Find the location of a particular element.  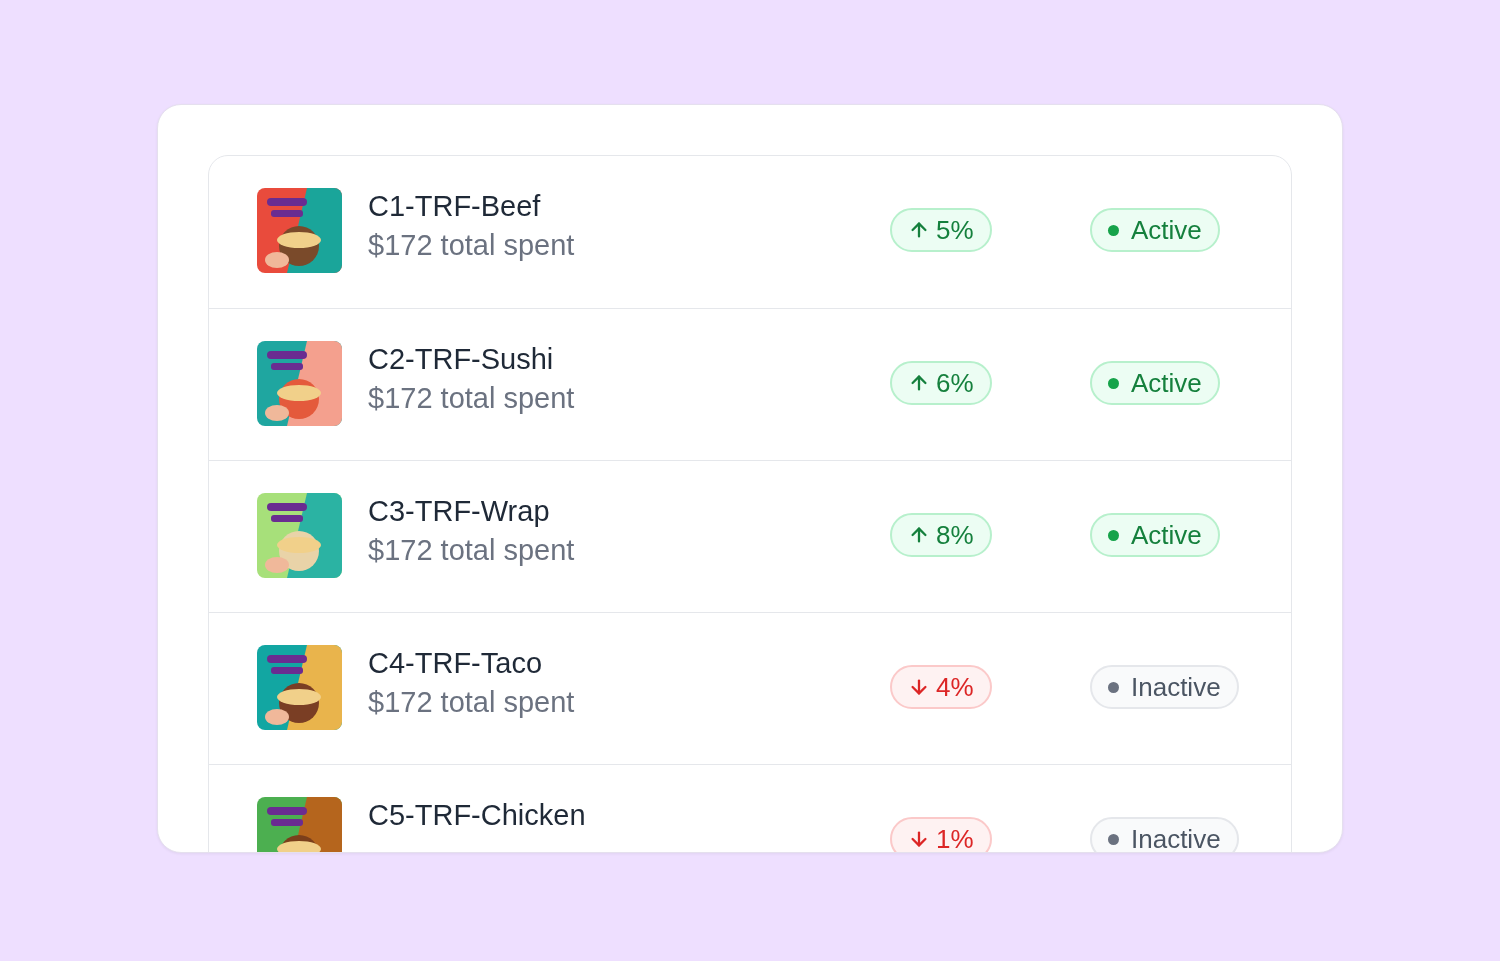

trend-value: 4% is located at coordinates (955, 687).